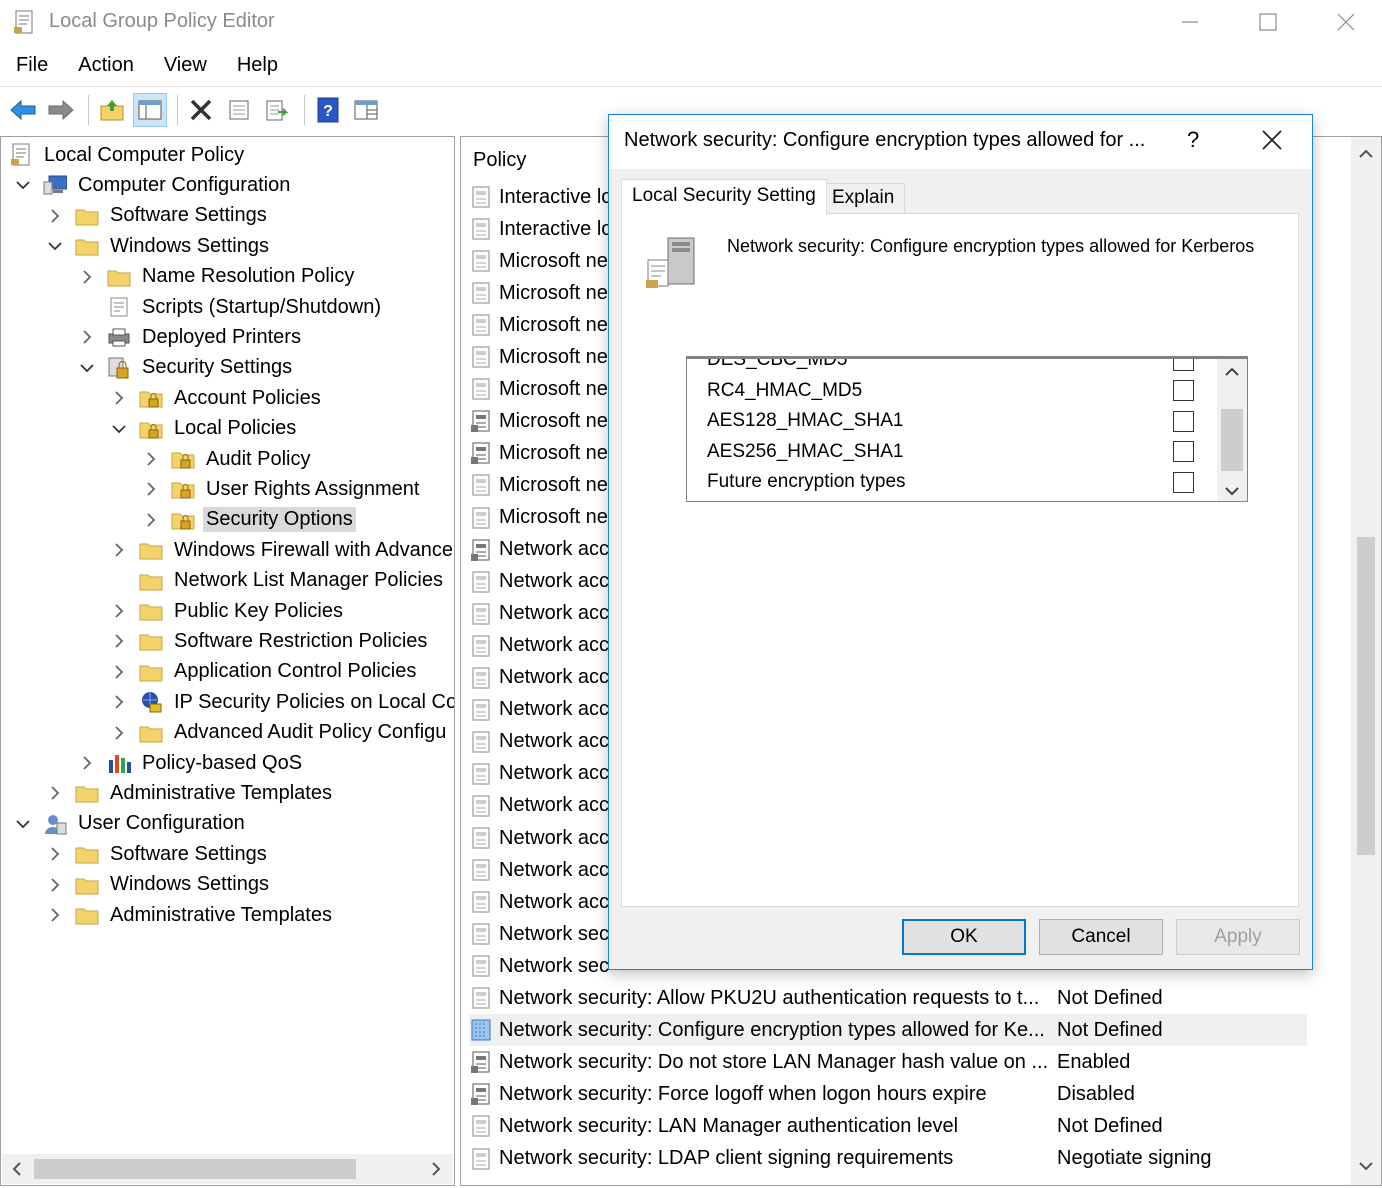 This screenshot has width=1382, height=1188. What do you see at coordinates (951, 452) in the screenshot?
I see `encryption-option: AES256_HMAC_SHA1` at bounding box center [951, 452].